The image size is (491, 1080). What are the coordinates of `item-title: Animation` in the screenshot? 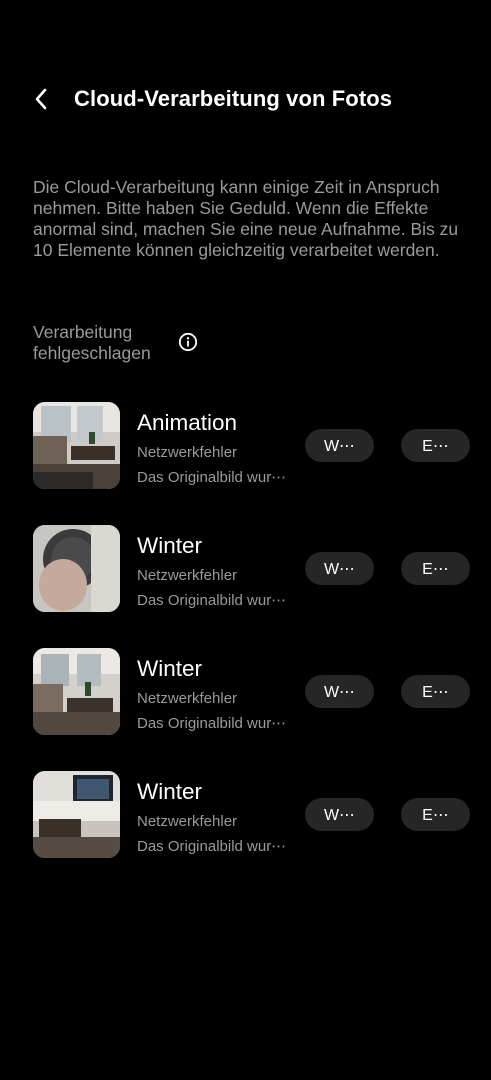 It's located at (187, 422).